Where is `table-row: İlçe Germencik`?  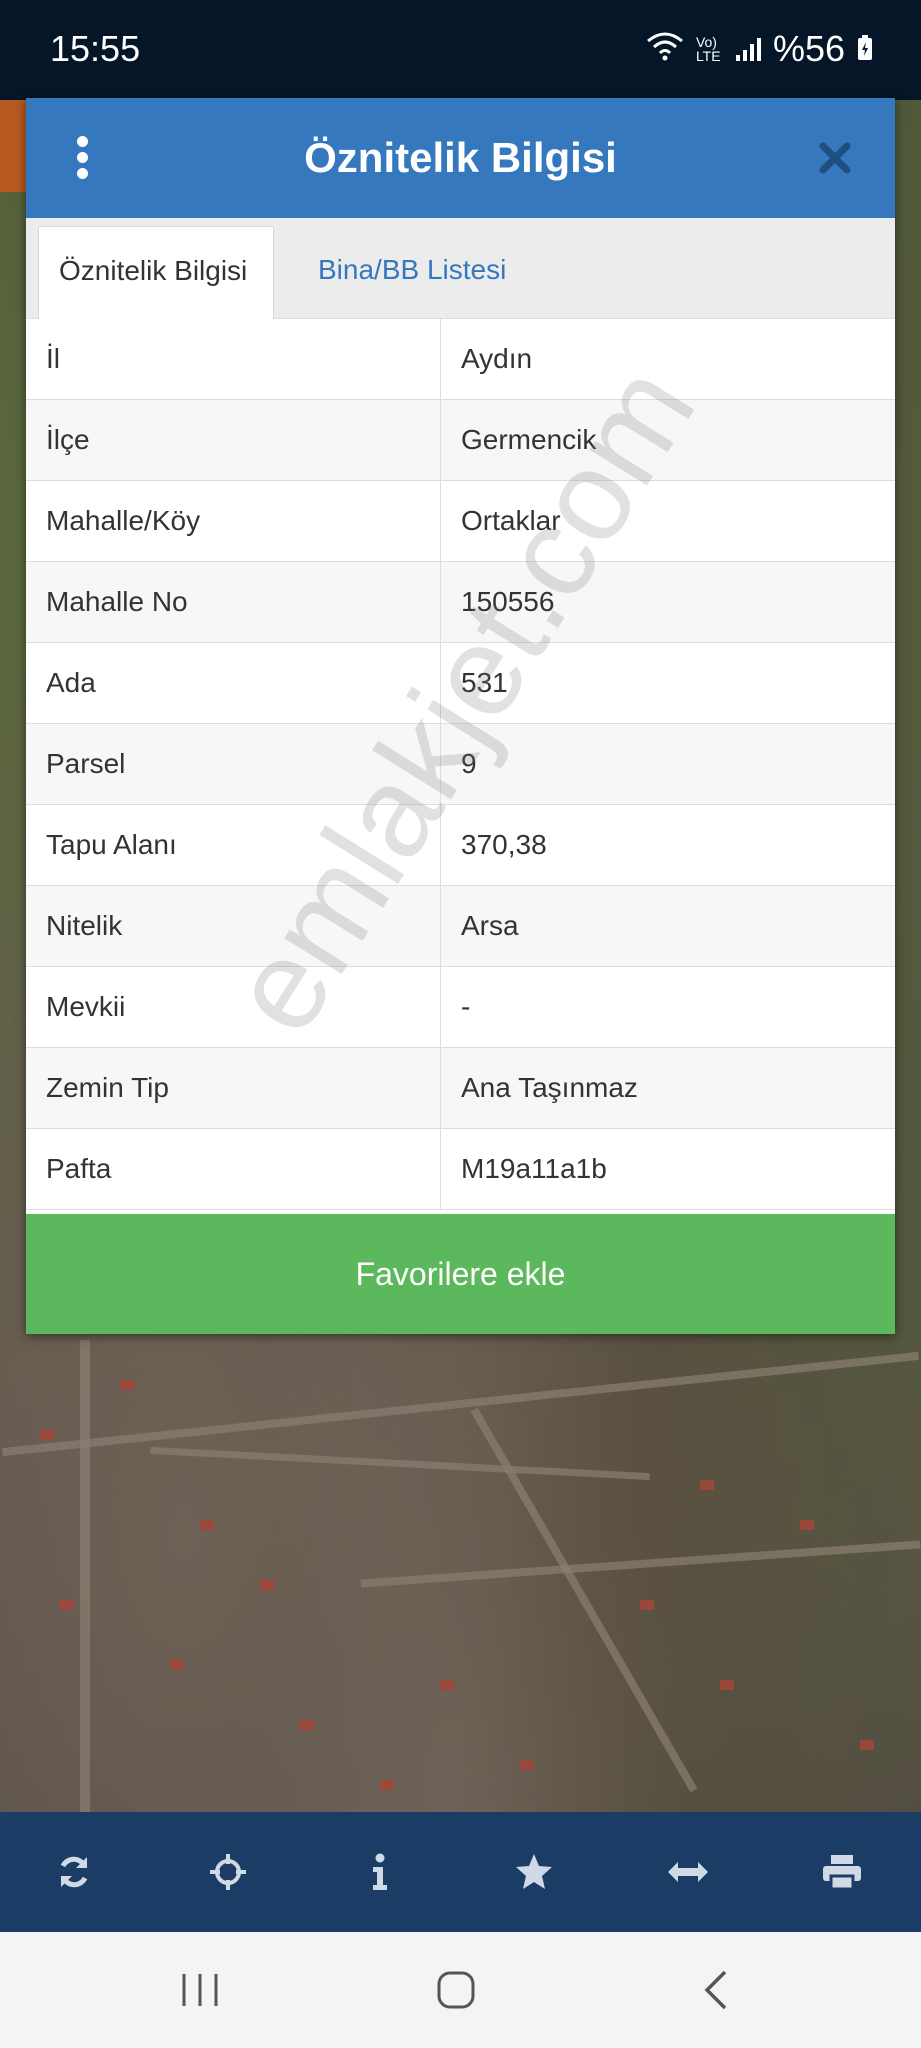 table-row: İlçe Germencik is located at coordinates (460, 440).